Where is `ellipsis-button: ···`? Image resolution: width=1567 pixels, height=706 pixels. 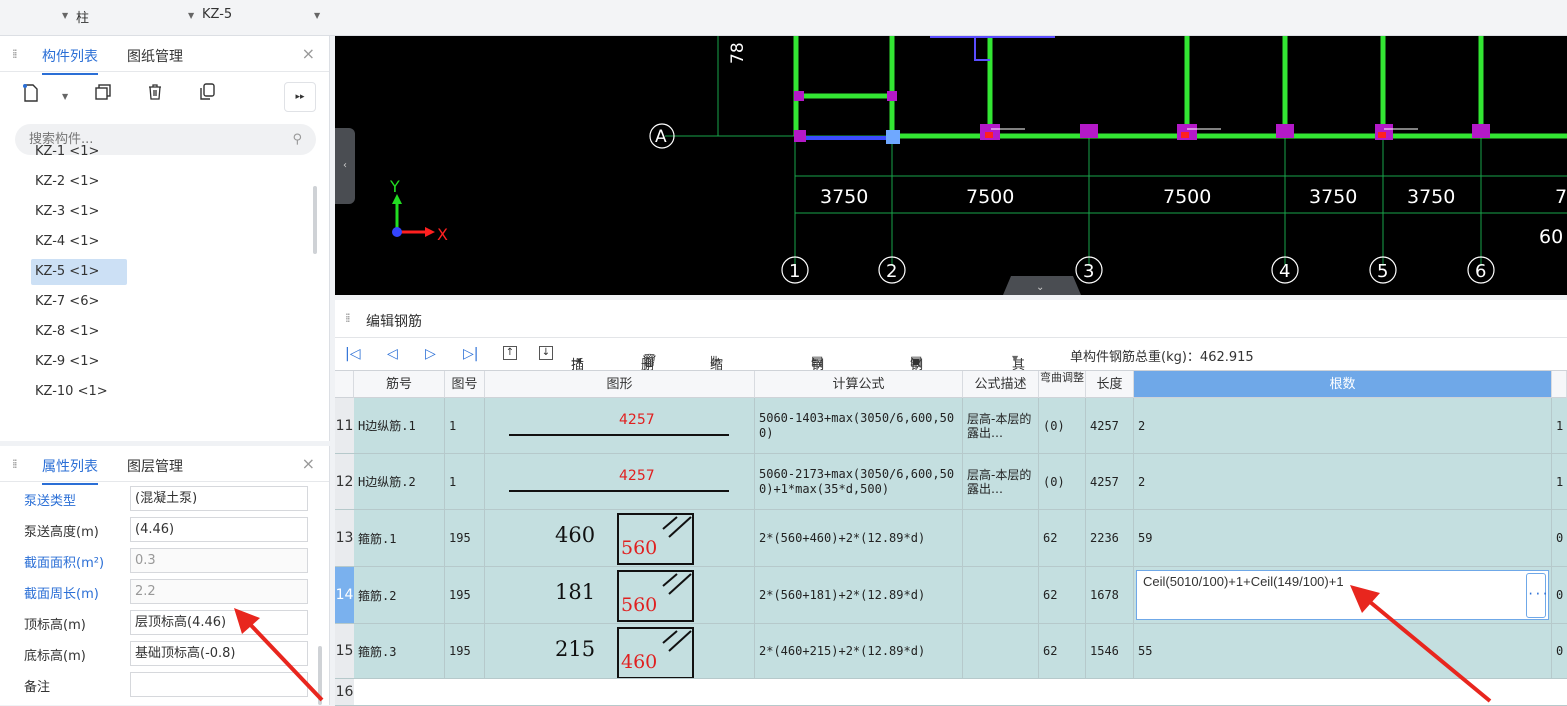 ellipsis-button: ··· is located at coordinates (1537, 595).